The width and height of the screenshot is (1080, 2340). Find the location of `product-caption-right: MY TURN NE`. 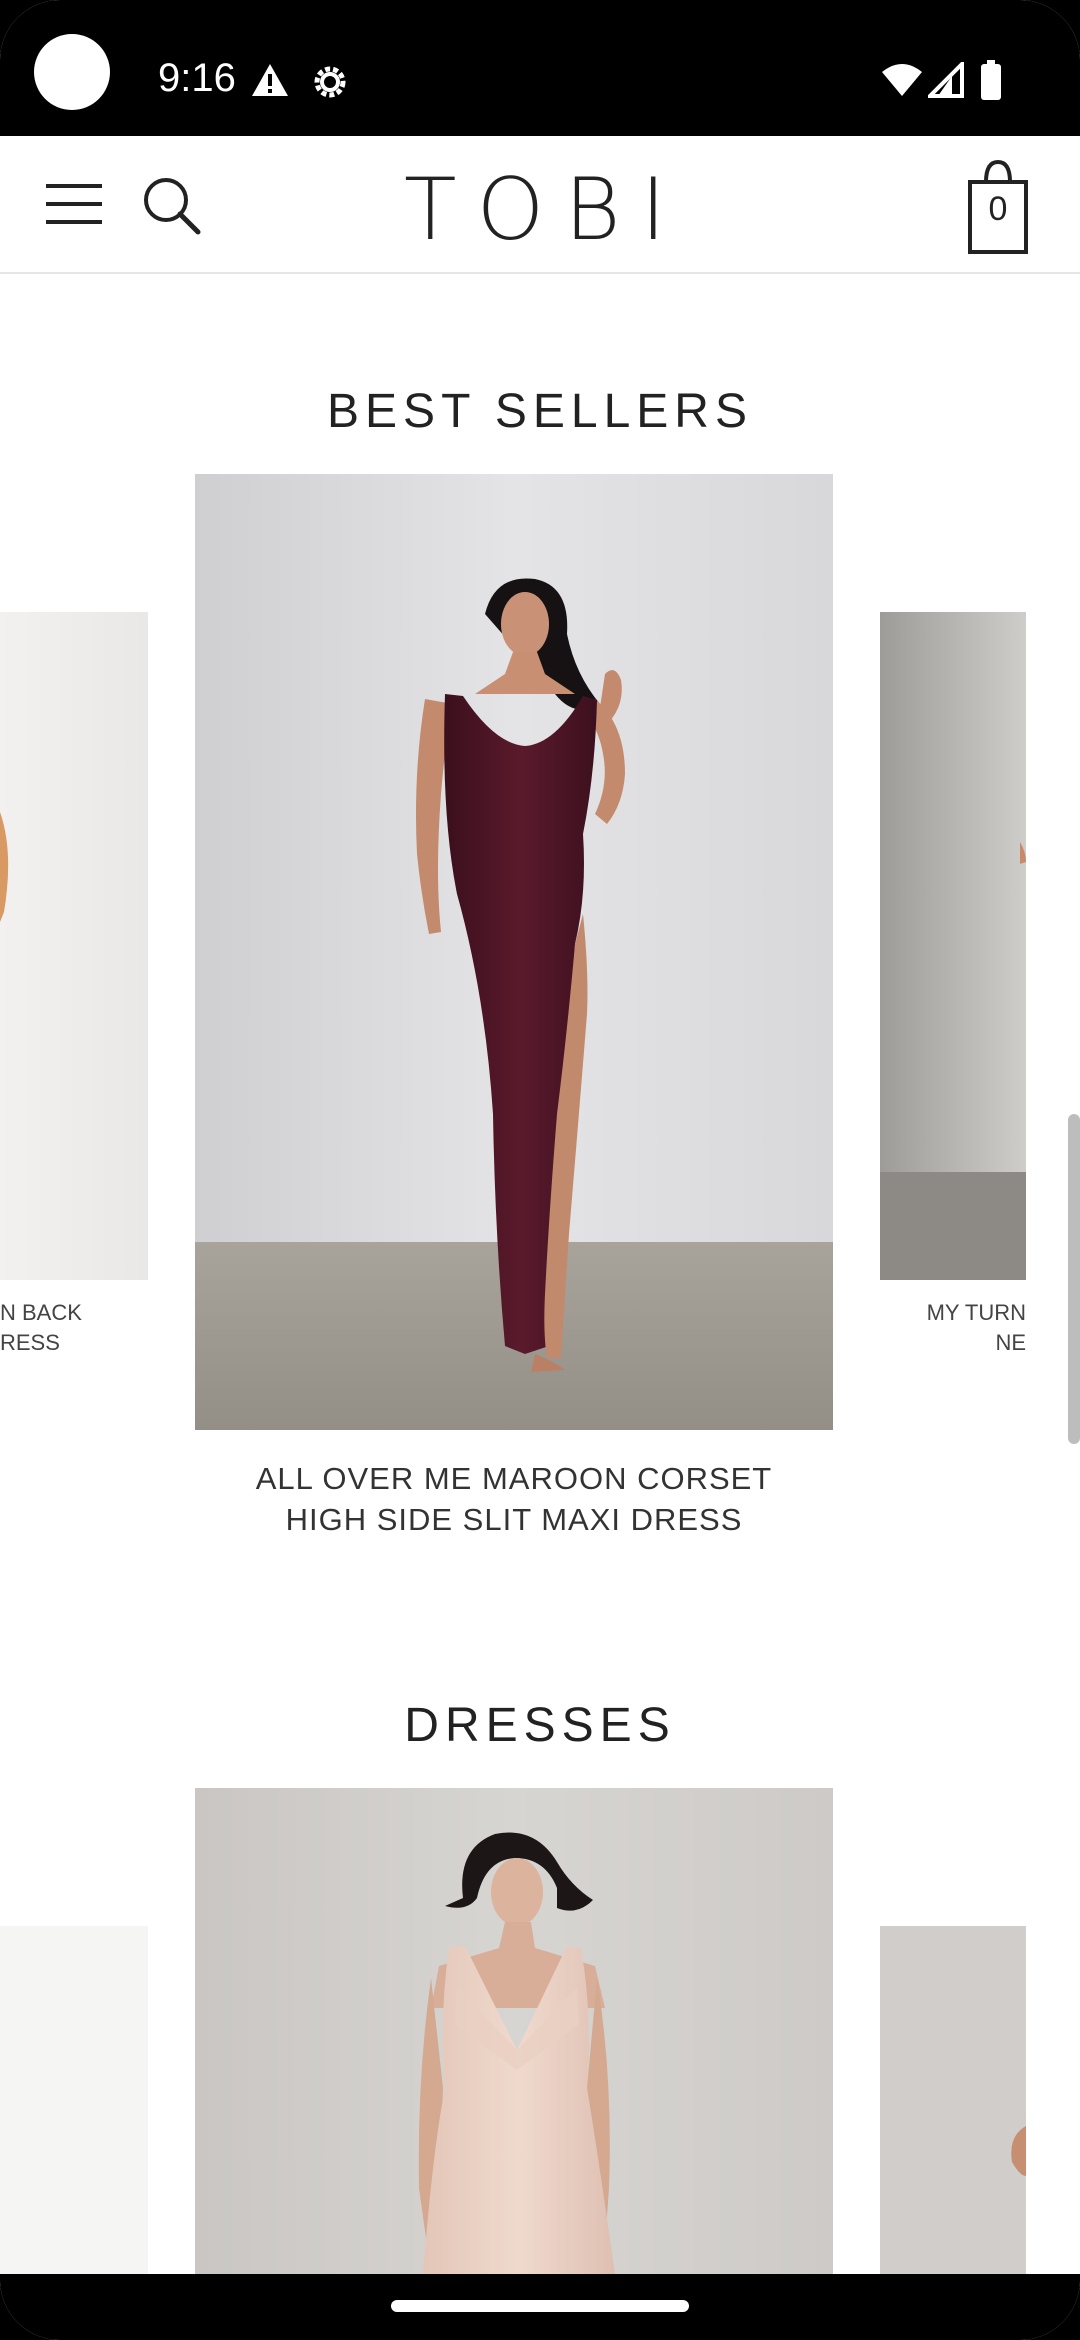

product-caption-right: MY TURN NE is located at coordinates (975, 1328).